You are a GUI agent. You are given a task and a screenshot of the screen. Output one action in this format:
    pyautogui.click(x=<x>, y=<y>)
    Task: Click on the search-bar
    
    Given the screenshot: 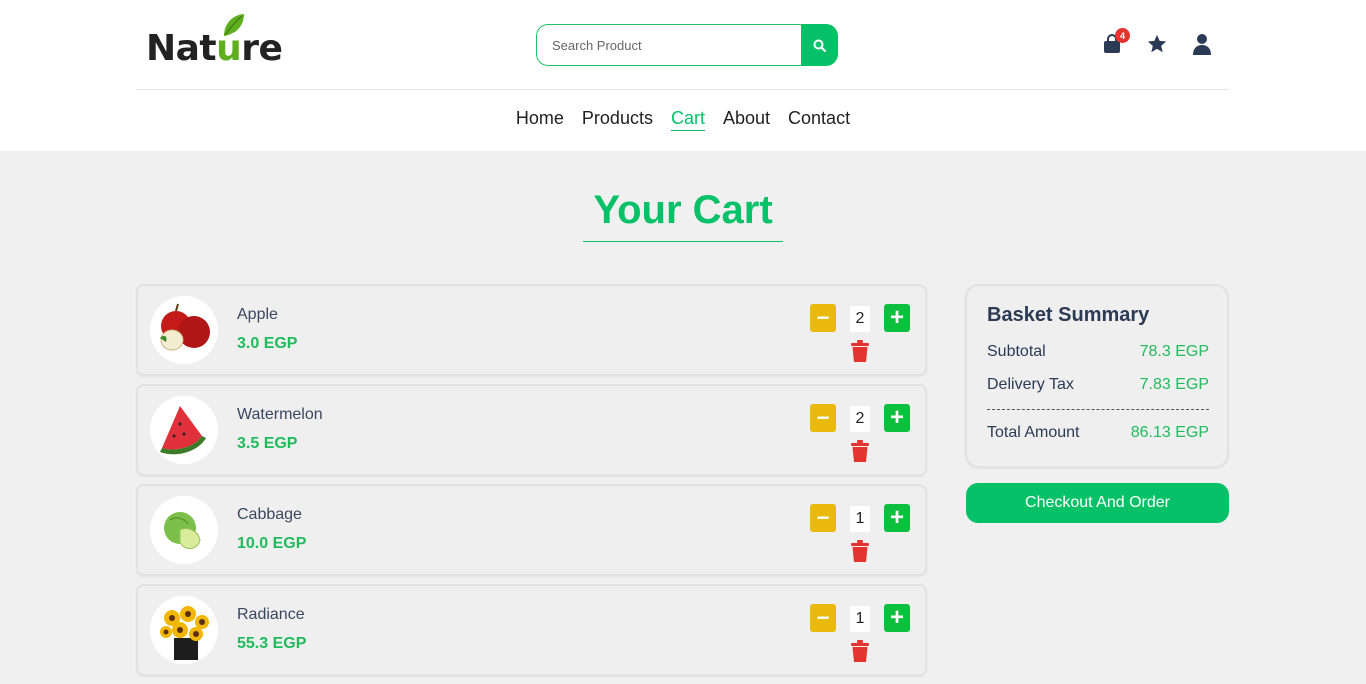 What is the action you would take?
    pyautogui.click(x=687, y=45)
    